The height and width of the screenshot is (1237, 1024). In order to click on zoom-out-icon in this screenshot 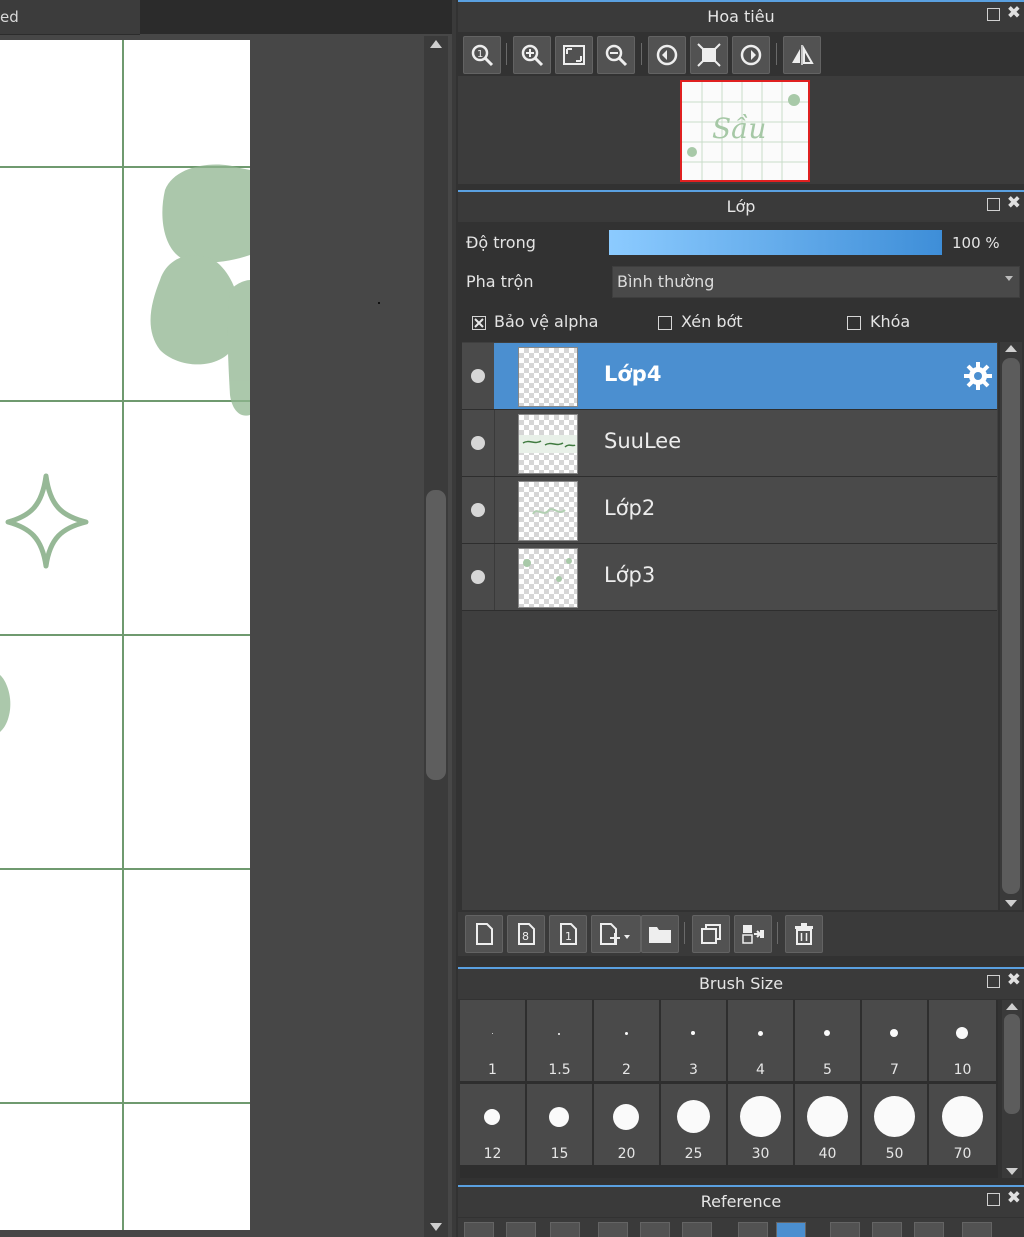, I will do `click(616, 55)`.